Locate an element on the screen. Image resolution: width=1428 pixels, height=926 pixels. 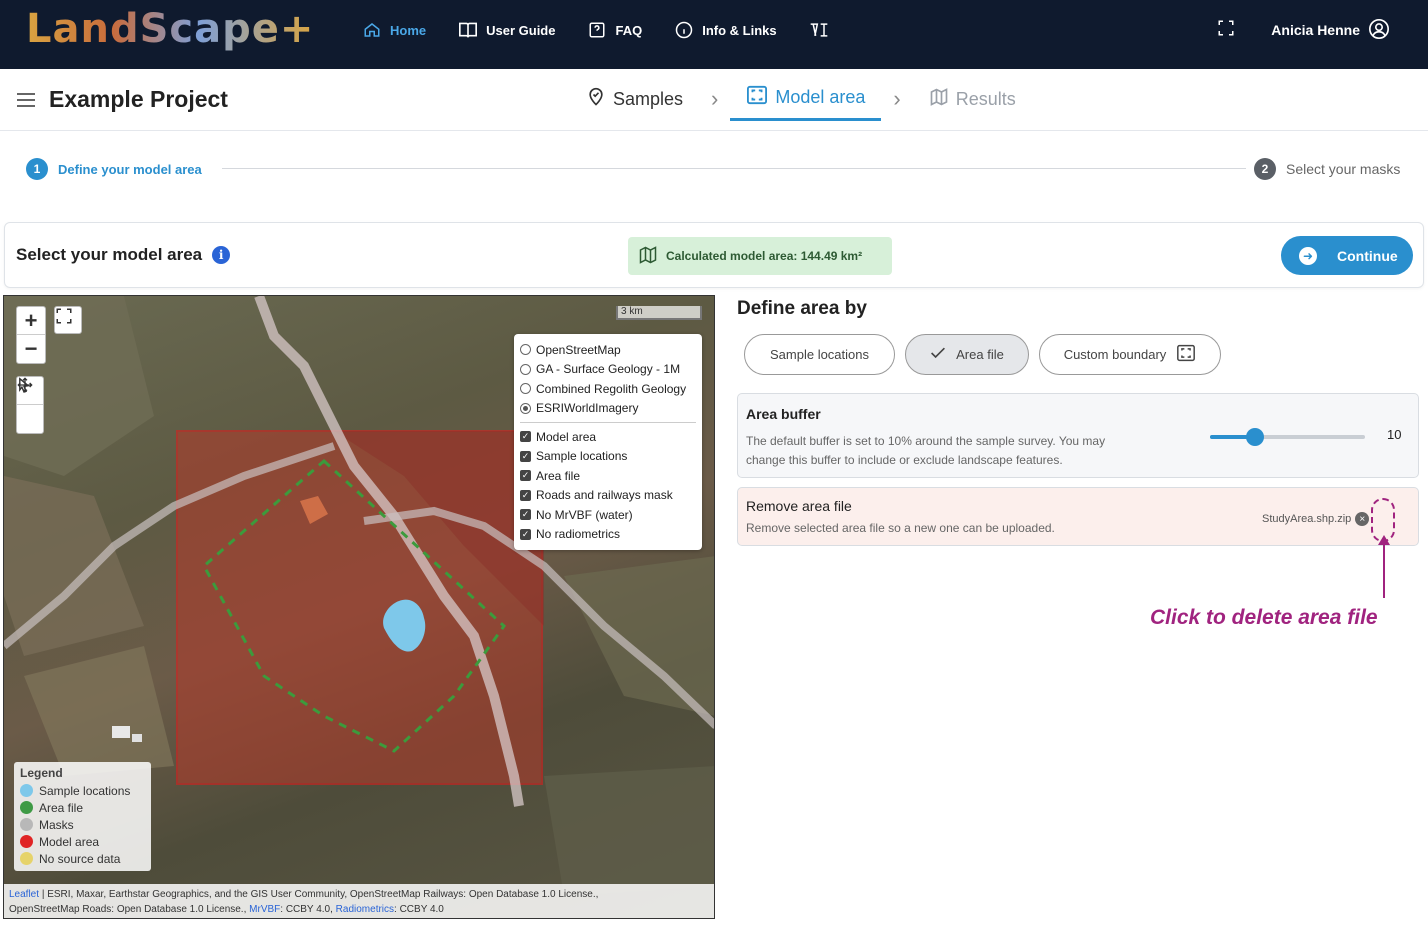
annotation-arrow is located at coordinates (1384, 566).